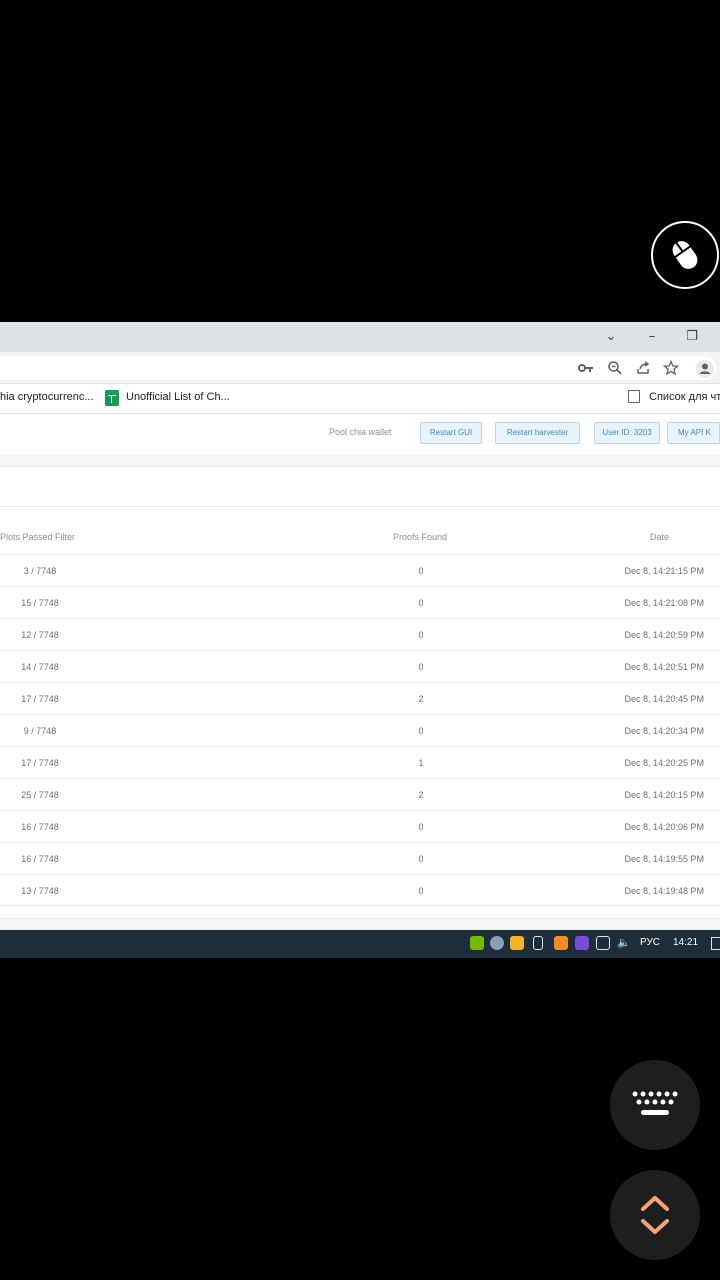  I want to click on date-cell: Dec 8, 14:21:15 PM, so click(664, 571).